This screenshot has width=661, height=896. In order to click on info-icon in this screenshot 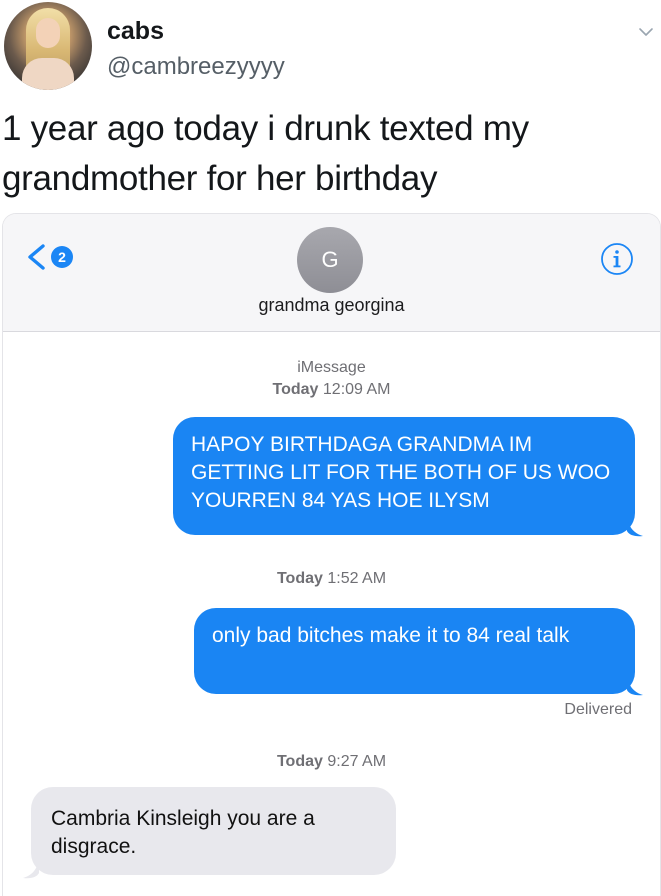, I will do `click(617, 259)`.